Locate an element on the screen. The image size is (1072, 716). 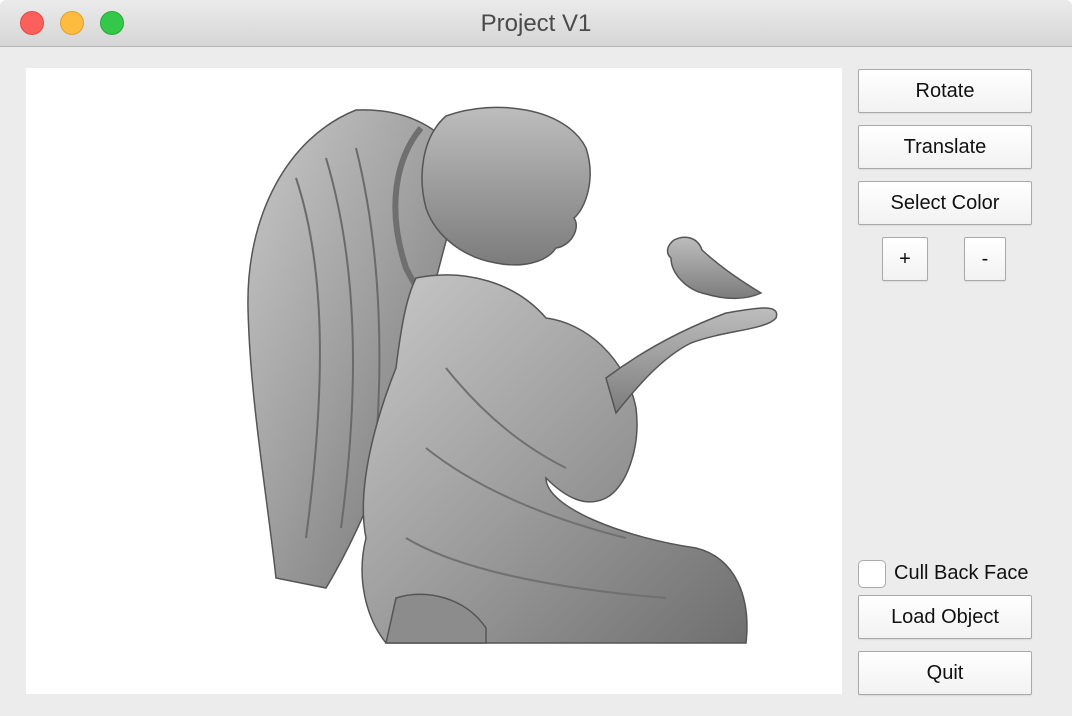
cull-back-face-option: Cull Back Face is located at coordinates (958, 574).